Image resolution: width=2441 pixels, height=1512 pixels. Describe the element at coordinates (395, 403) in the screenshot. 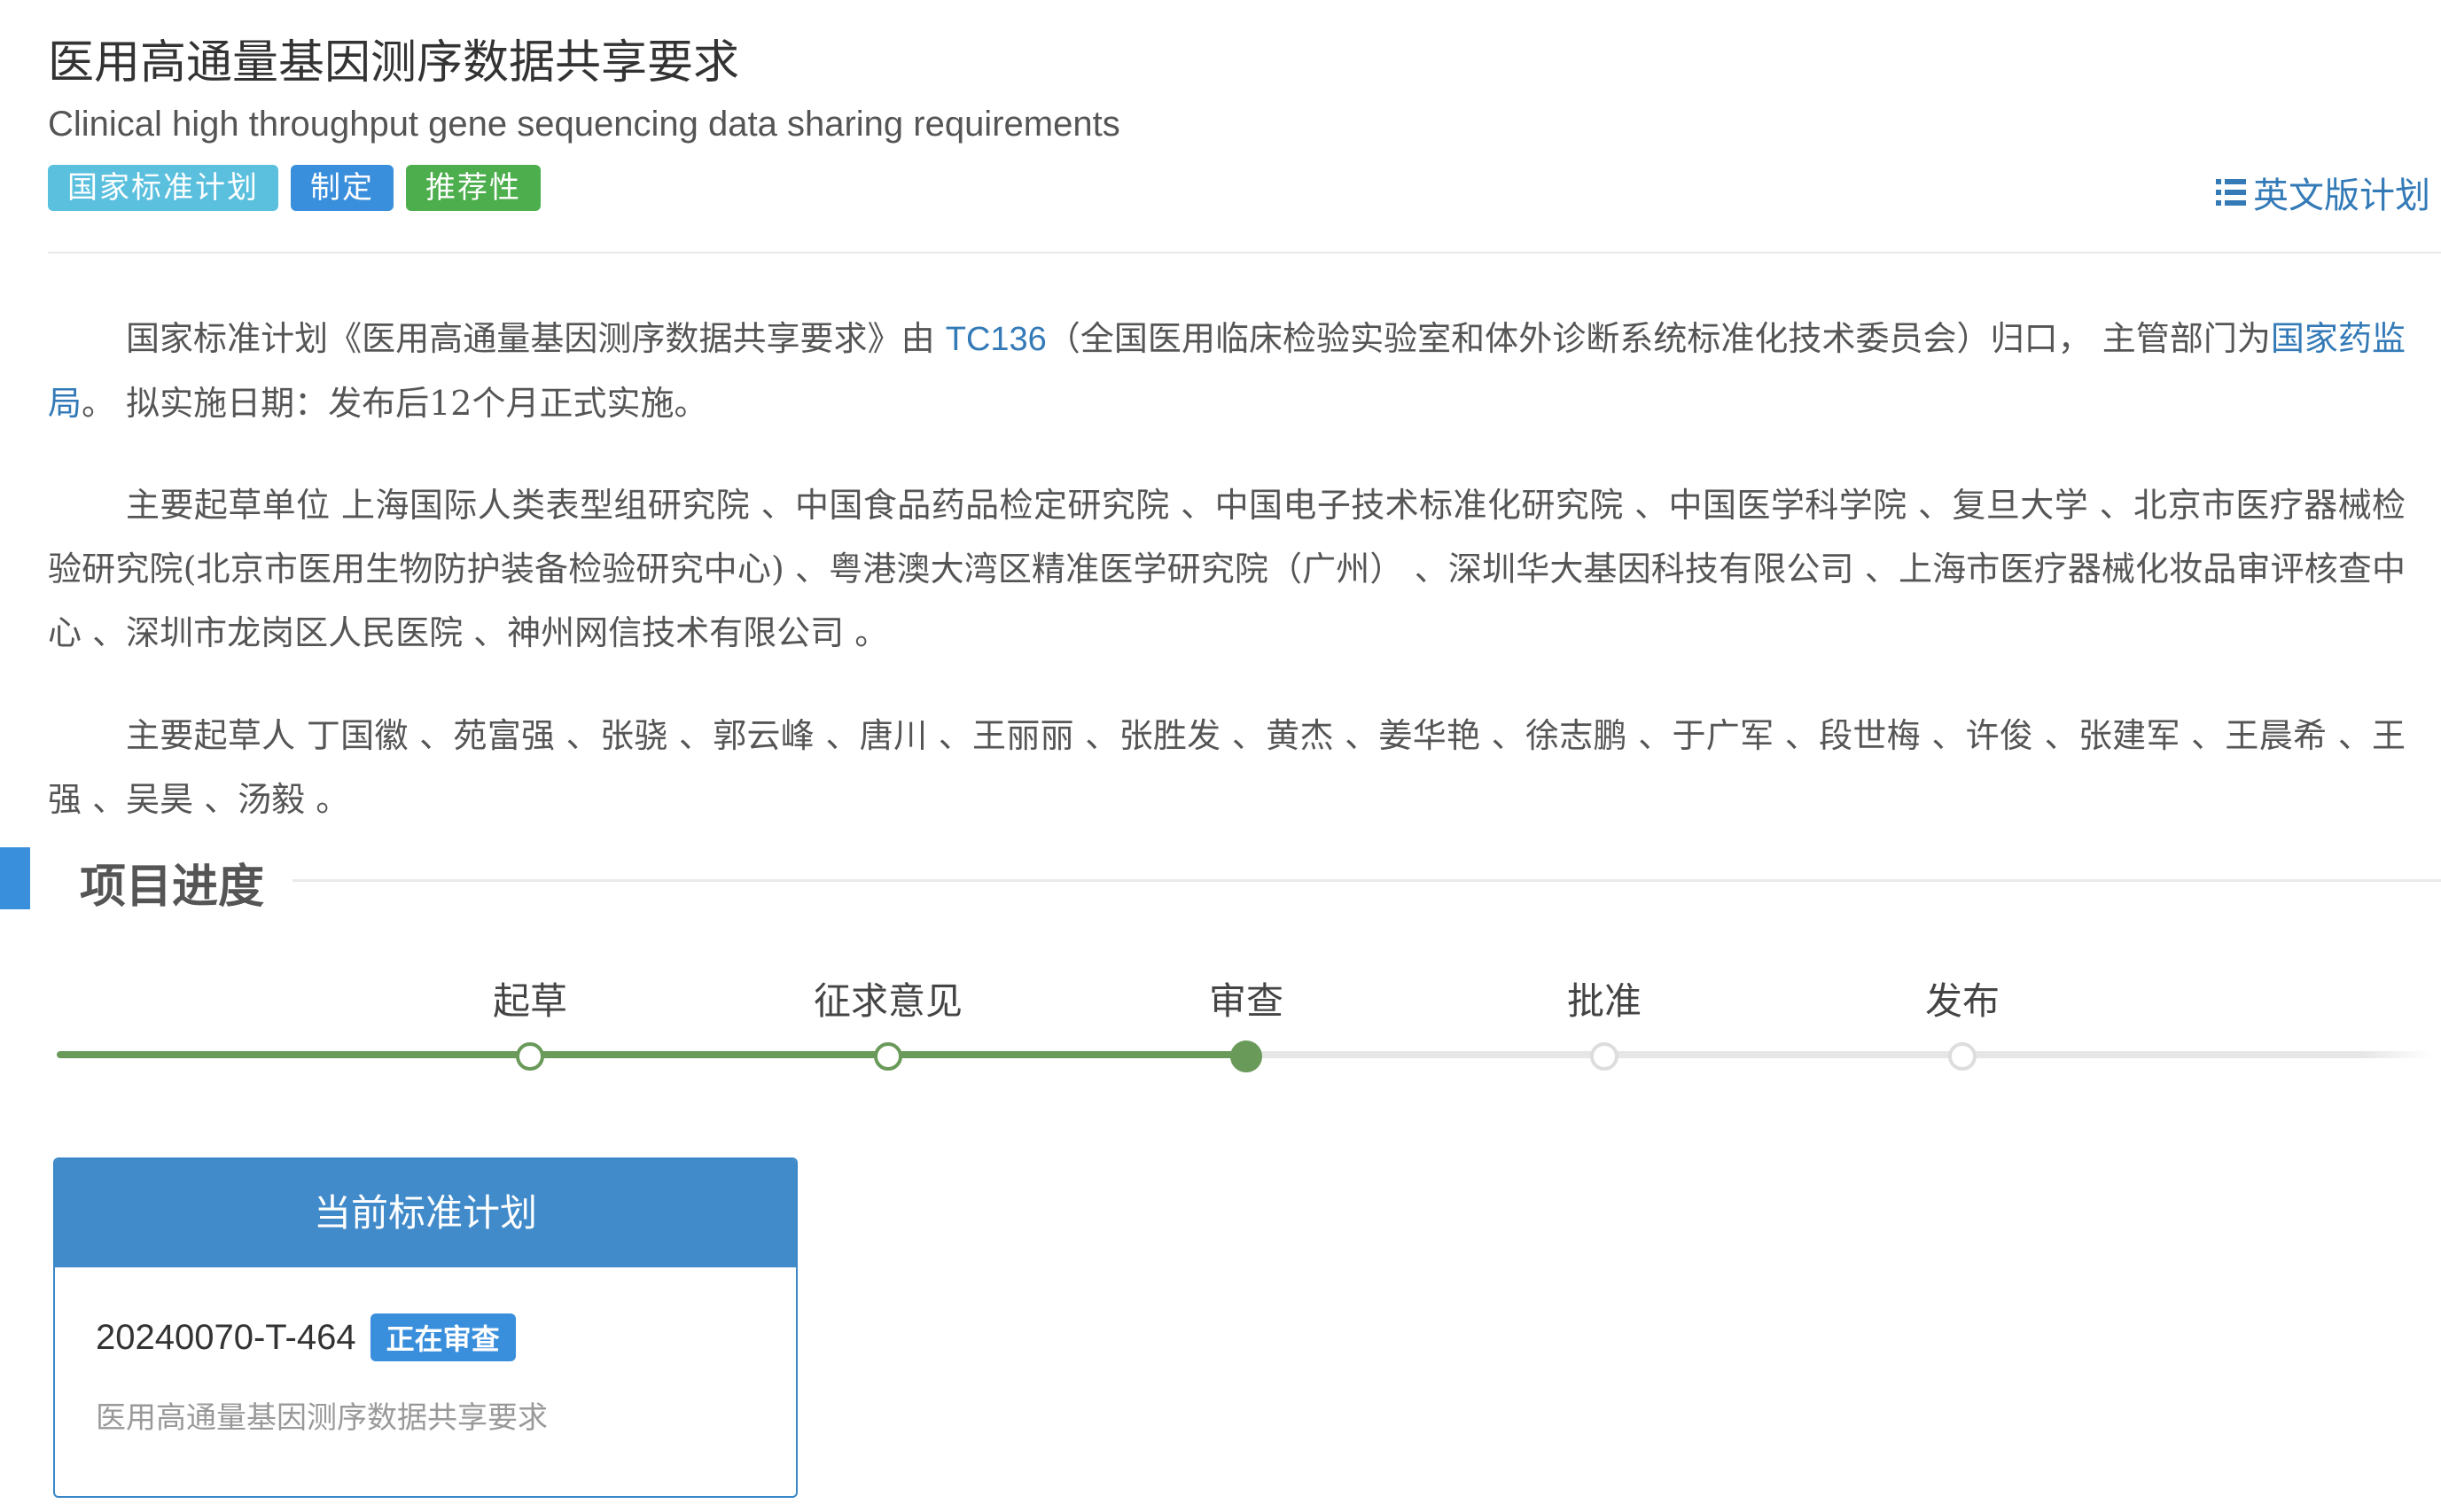

I see `overview-text-3: 。 拟实施日期：发布后12个月正式实施。` at that location.